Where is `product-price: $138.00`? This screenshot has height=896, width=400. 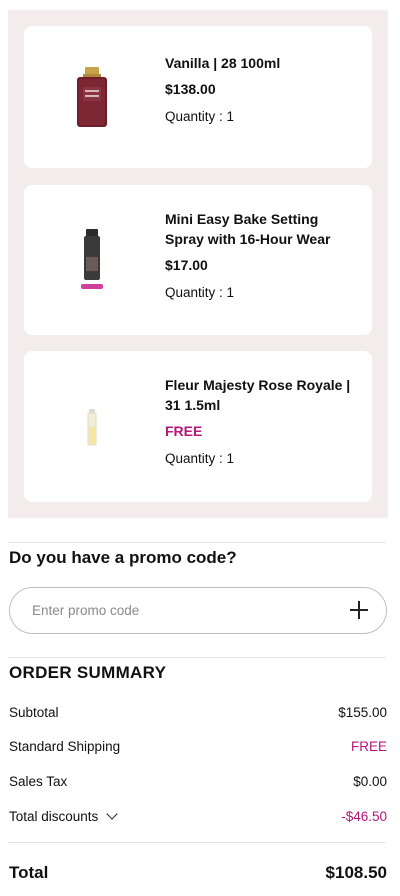
product-price: $138.00 is located at coordinates (190, 89).